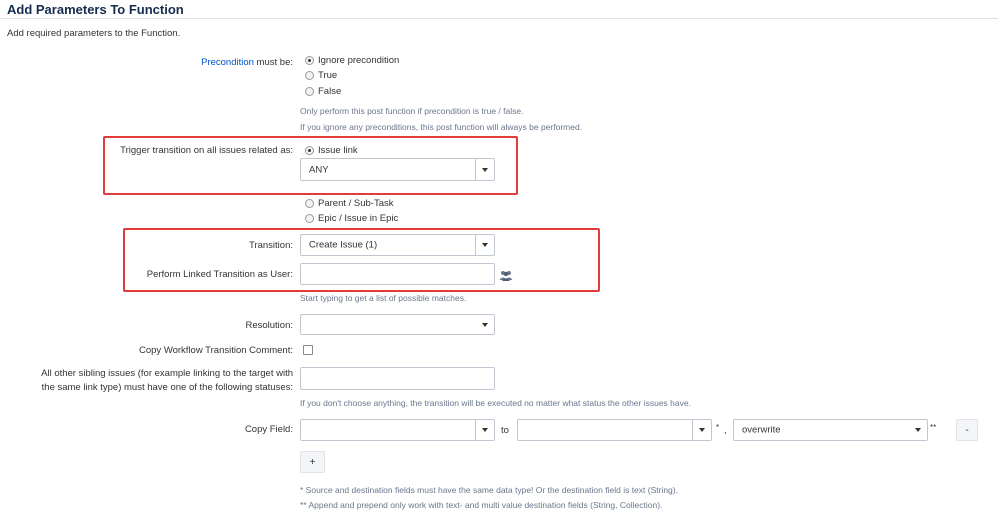  I want to click on copy-field-mode-select: overwrite, so click(830, 430).